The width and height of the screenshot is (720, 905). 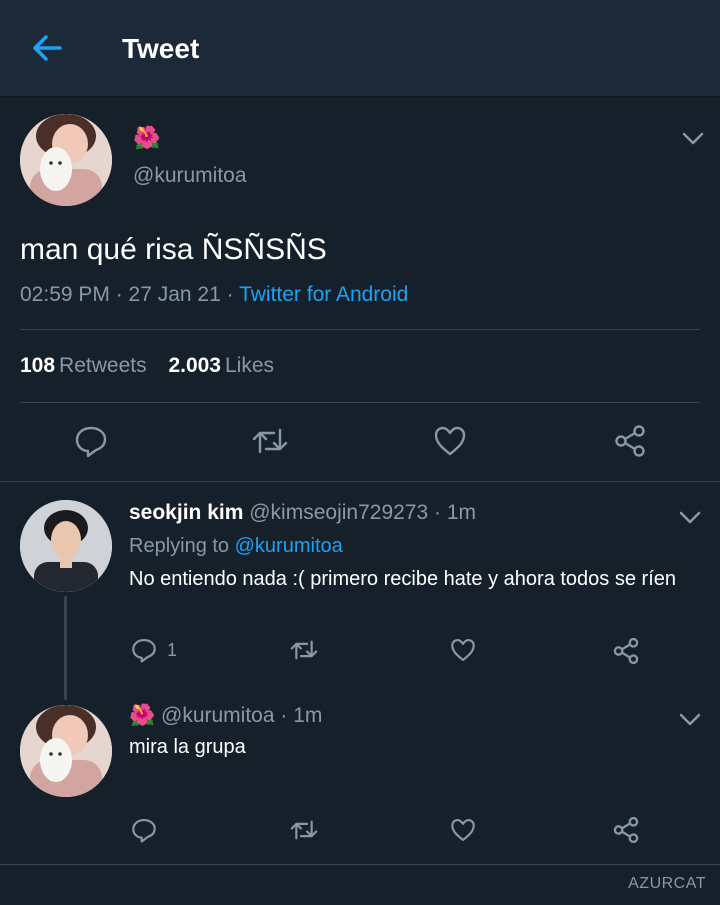 I want to click on user-handle: @kurumitoa, so click(x=190, y=176).